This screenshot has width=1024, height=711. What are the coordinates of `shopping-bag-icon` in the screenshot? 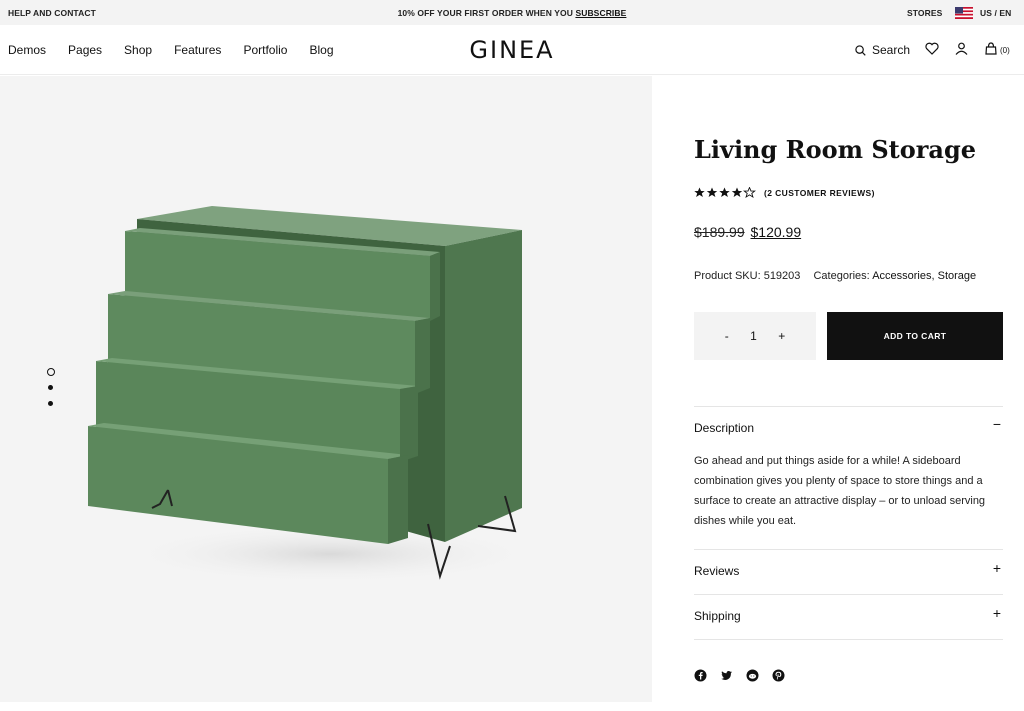 It's located at (991, 48).